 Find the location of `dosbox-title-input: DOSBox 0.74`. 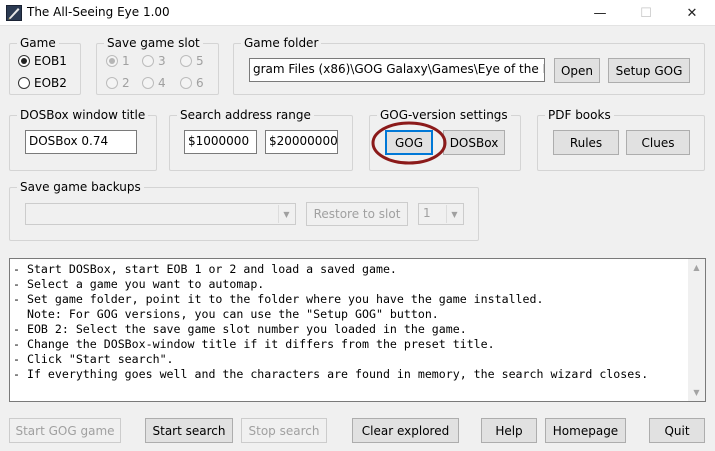

dosbox-title-input: DOSBox 0.74 is located at coordinates (81, 142).